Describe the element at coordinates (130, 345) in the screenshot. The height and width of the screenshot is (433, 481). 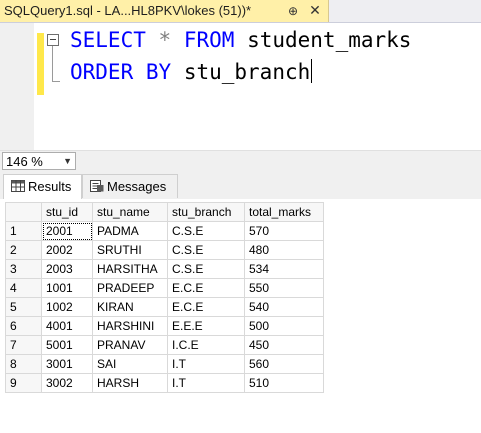
I see `cell-stu-name: PRANAV` at that location.